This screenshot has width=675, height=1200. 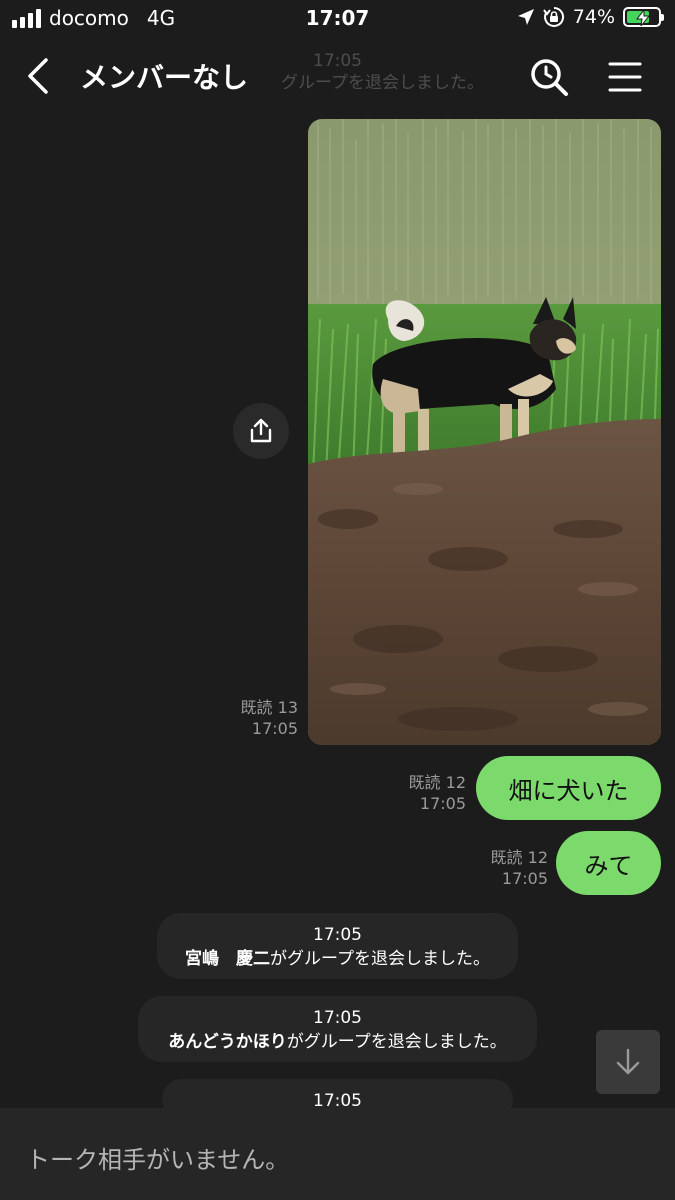 I want to click on scroll-to-bottom-button, so click(x=628, y=1062).